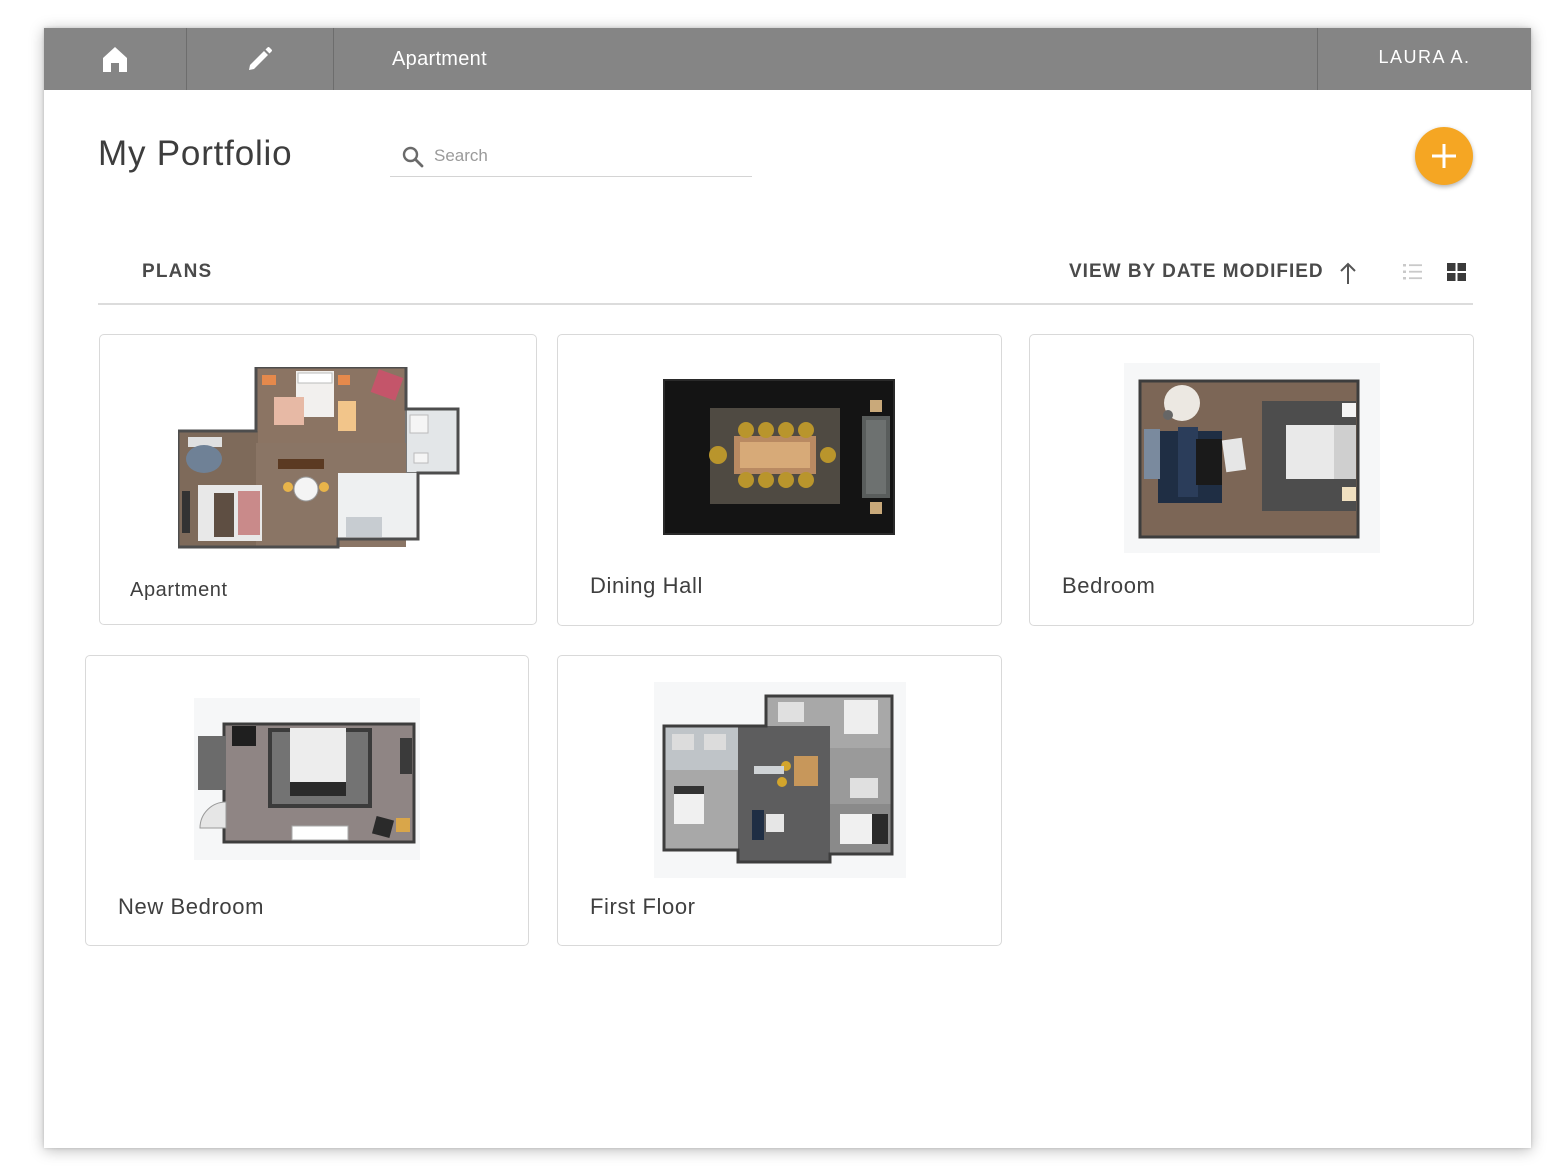 The height and width of the screenshot is (1176, 1560). What do you see at coordinates (177, 271) in the screenshot?
I see `section-label: PLANS` at bounding box center [177, 271].